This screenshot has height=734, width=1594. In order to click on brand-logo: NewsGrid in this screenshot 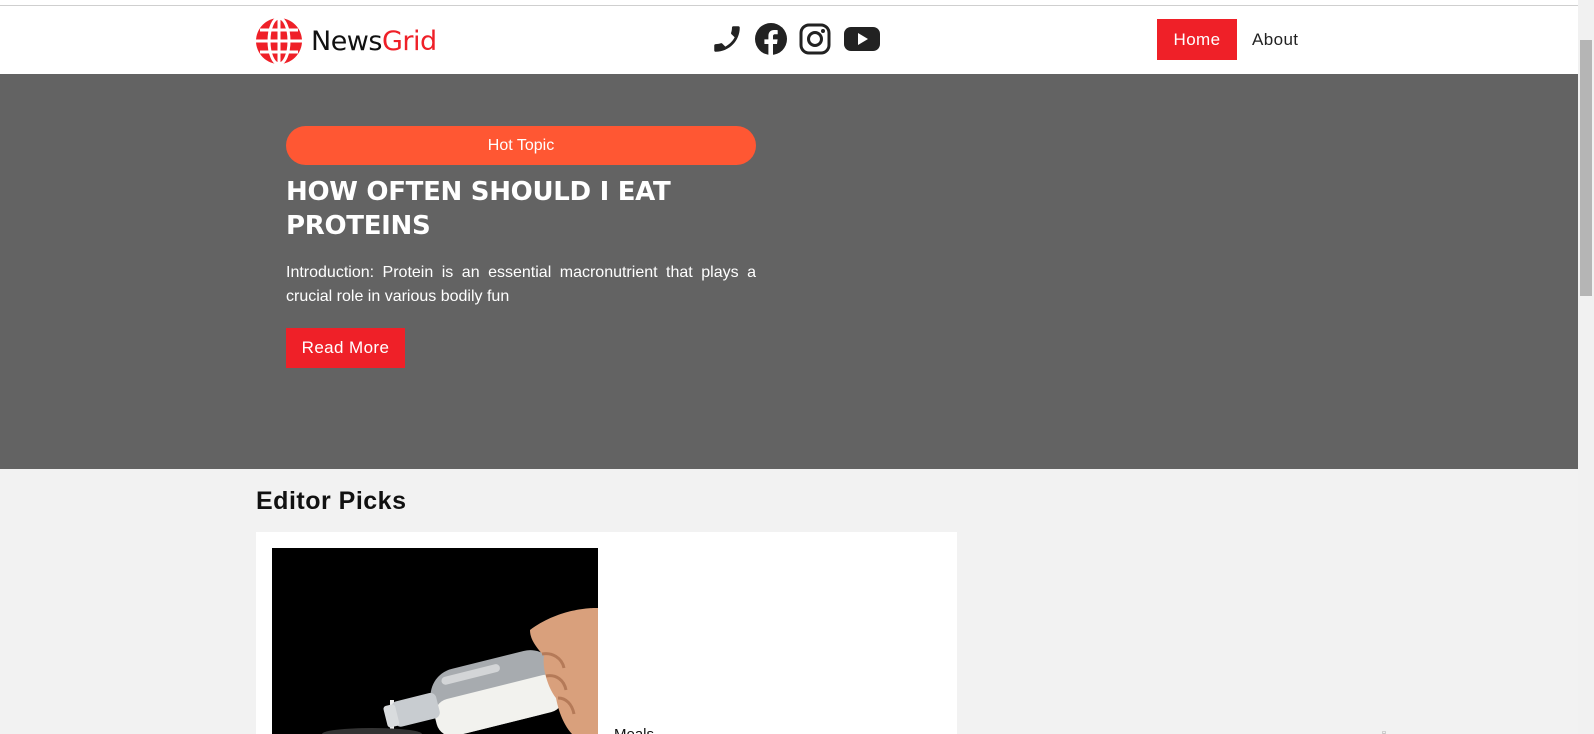, I will do `click(346, 41)`.